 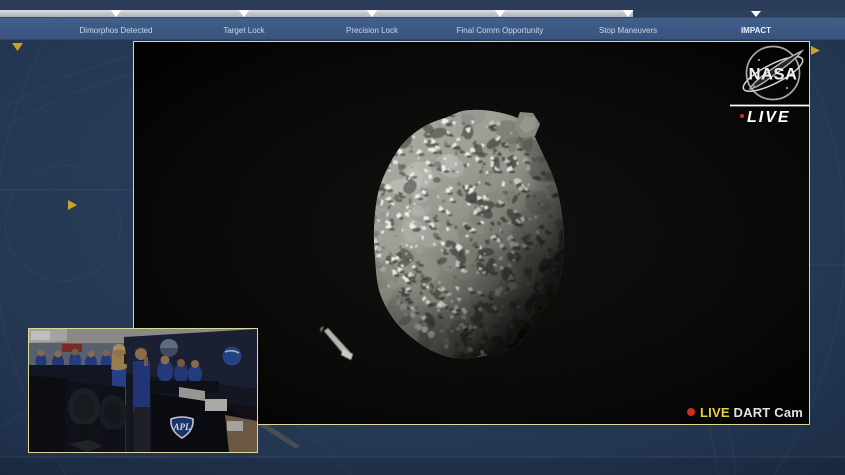 What do you see at coordinates (756, 30) in the screenshot?
I see `svg-text: IMPACT` at bounding box center [756, 30].